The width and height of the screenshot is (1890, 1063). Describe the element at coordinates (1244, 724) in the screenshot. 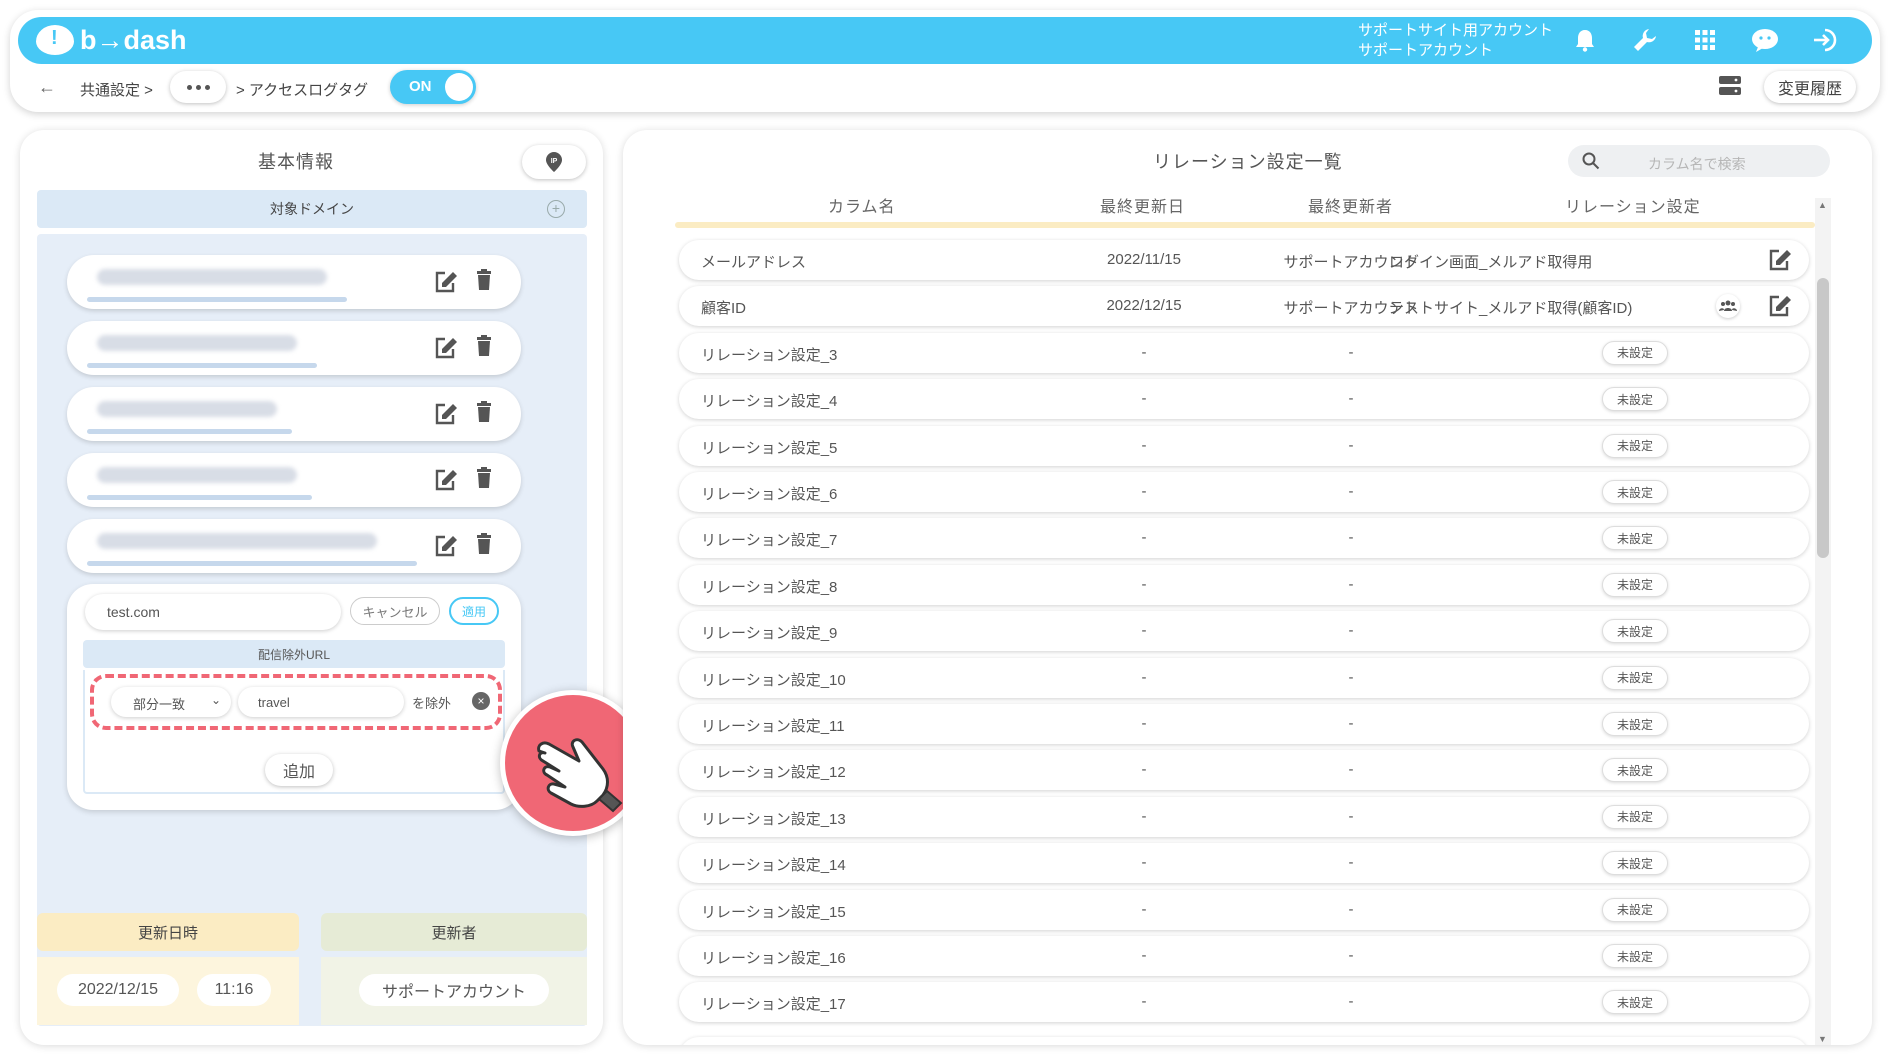

I see `table-row: リレーション設定_11 - - 未設定` at that location.